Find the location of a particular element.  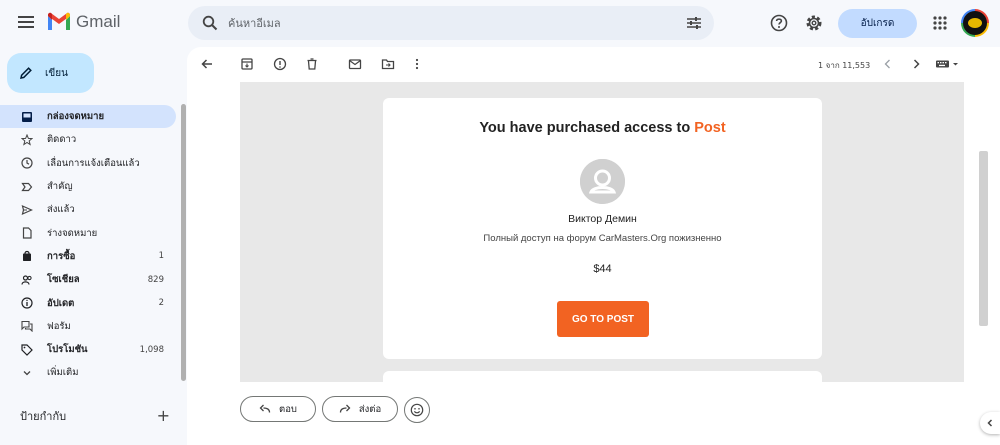

star-icon is located at coordinates (26, 139).